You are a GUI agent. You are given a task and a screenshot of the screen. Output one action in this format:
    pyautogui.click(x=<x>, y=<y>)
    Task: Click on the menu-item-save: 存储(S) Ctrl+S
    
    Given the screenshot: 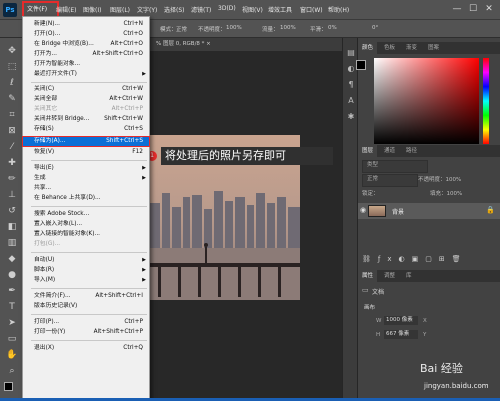 What is the action you would take?
    pyautogui.click(x=86, y=129)
    